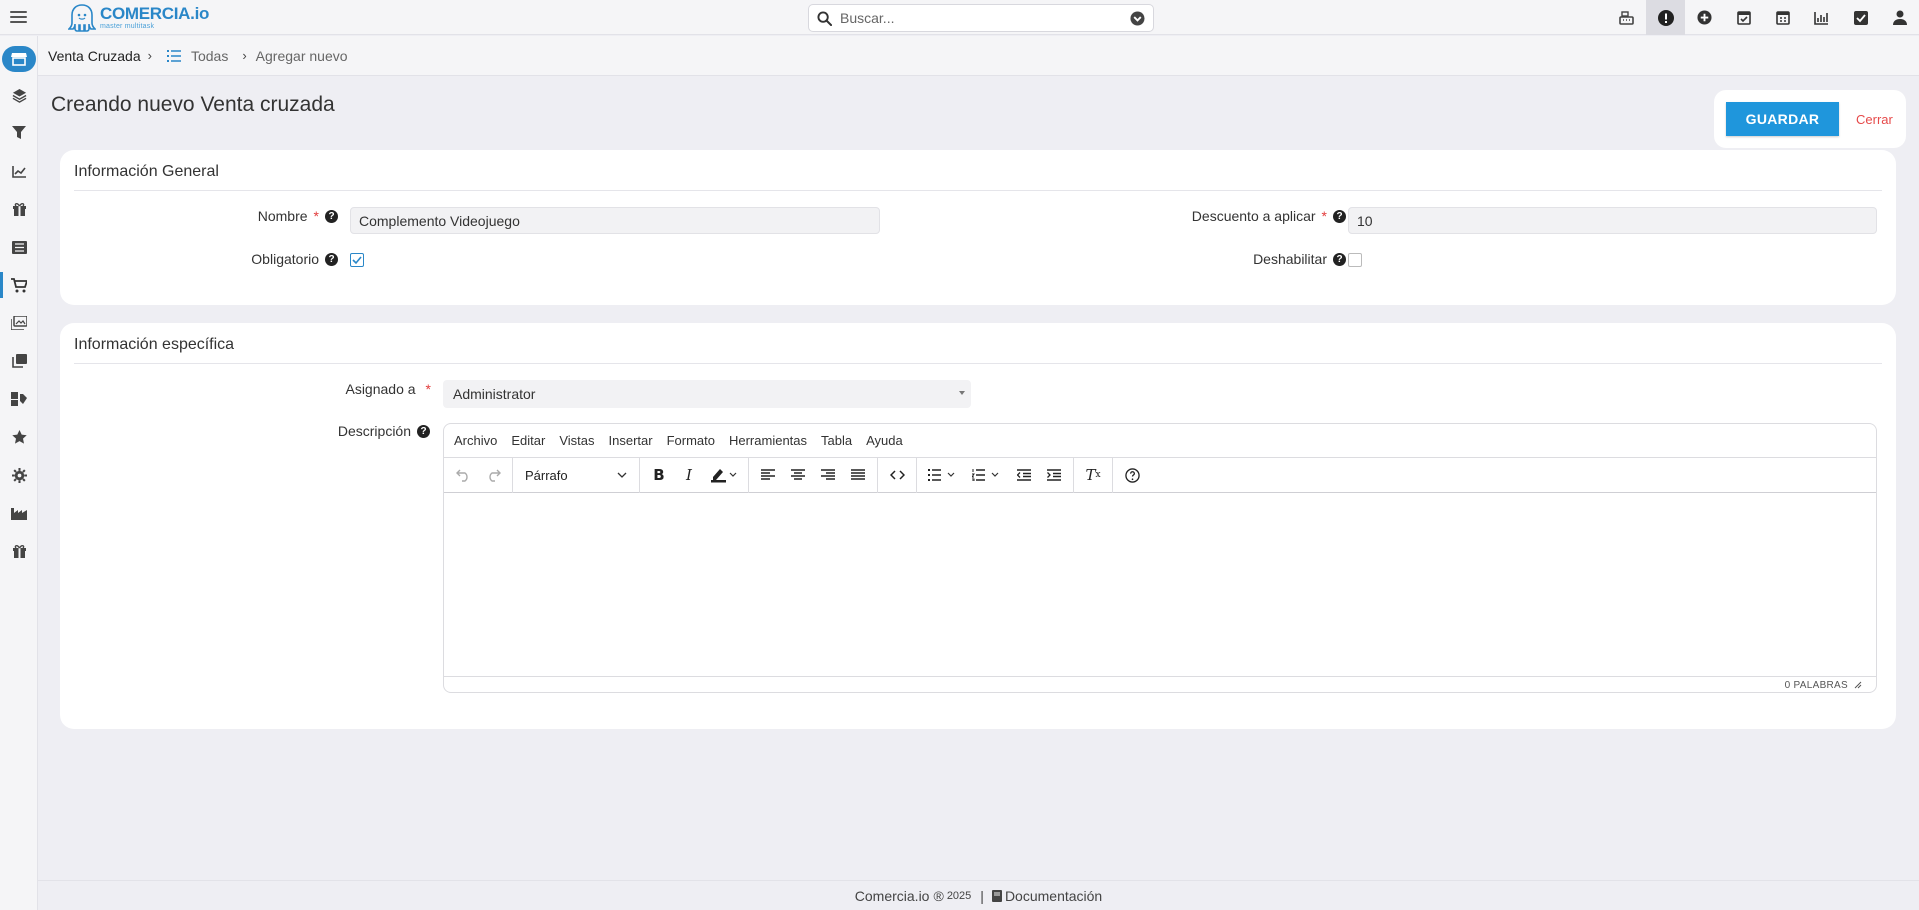 This screenshot has height=910, width=1919. I want to click on image-icon, so click(19, 323).